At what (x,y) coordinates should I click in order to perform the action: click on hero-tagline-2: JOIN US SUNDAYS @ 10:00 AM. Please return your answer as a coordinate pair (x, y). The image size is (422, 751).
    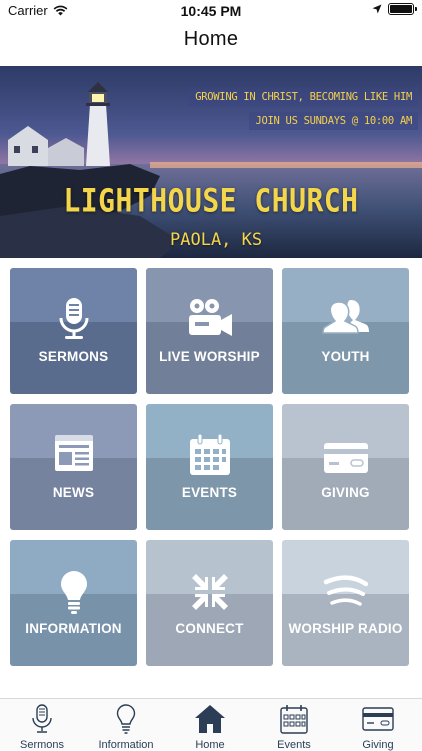
    Looking at the image, I should click on (333, 121).